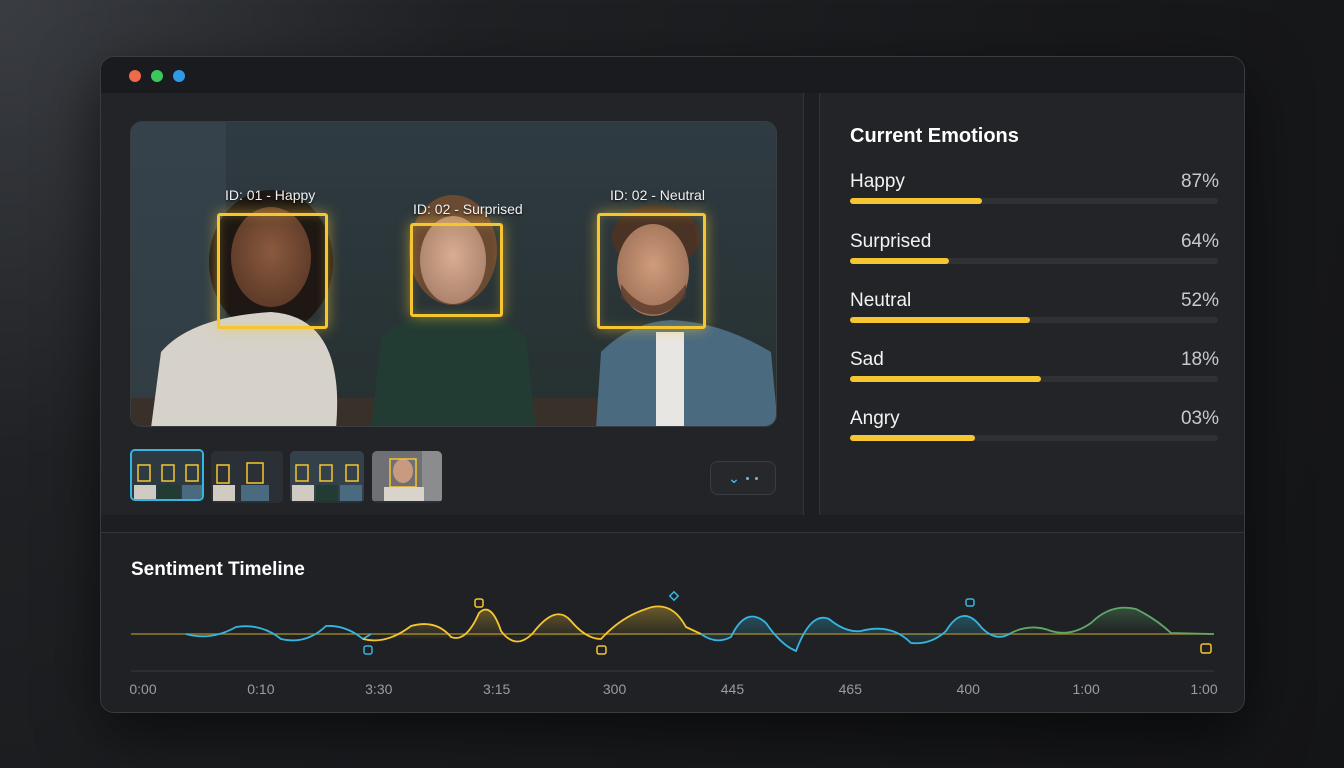  What do you see at coordinates (1199, 241) in the screenshot?
I see `emotion-value: 64%` at bounding box center [1199, 241].